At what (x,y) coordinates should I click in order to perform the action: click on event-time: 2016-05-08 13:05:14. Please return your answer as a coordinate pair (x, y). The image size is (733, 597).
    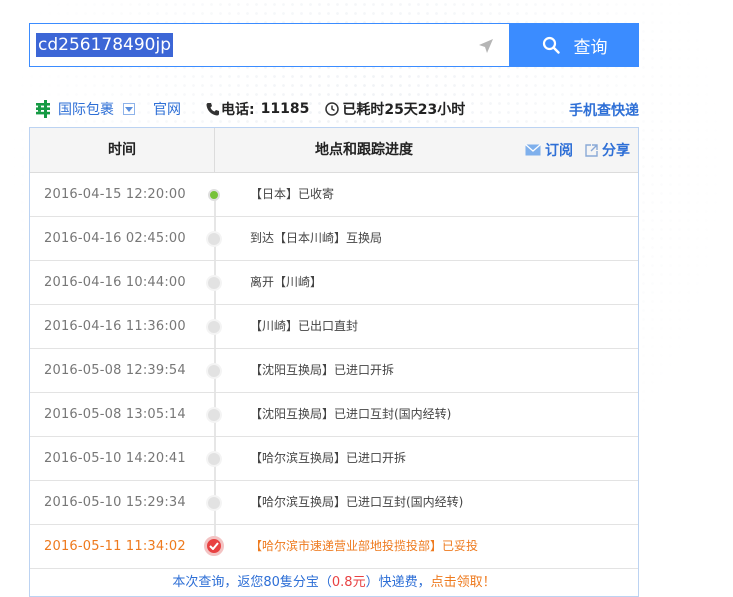
    Looking at the image, I should click on (115, 414).